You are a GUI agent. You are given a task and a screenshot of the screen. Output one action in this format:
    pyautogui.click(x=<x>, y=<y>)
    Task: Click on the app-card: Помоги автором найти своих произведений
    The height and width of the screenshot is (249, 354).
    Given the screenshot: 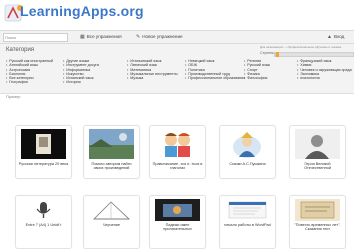 What is the action you would take?
    pyautogui.click(x=111, y=152)
    